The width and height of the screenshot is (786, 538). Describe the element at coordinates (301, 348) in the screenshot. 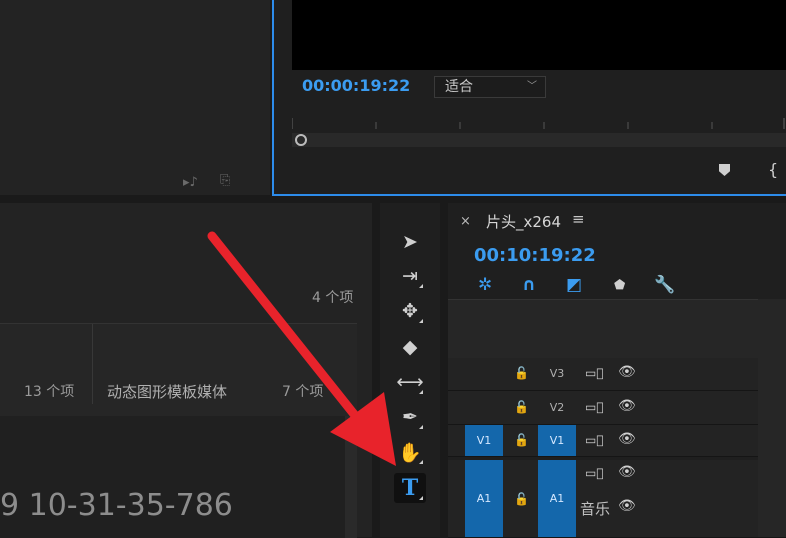

I see `annotation-arrow` at that location.